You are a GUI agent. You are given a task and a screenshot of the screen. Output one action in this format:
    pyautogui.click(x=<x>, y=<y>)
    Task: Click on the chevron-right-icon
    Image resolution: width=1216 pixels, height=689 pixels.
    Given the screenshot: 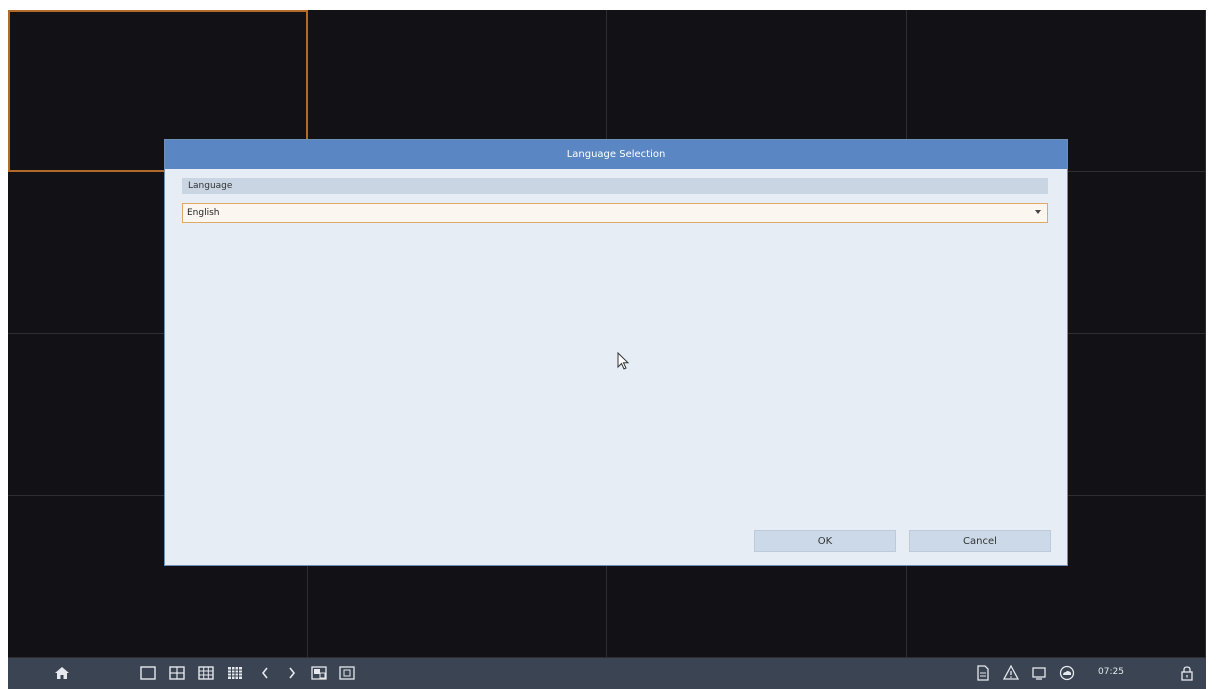 What is the action you would take?
    pyautogui.click(x=292, y=673)
    